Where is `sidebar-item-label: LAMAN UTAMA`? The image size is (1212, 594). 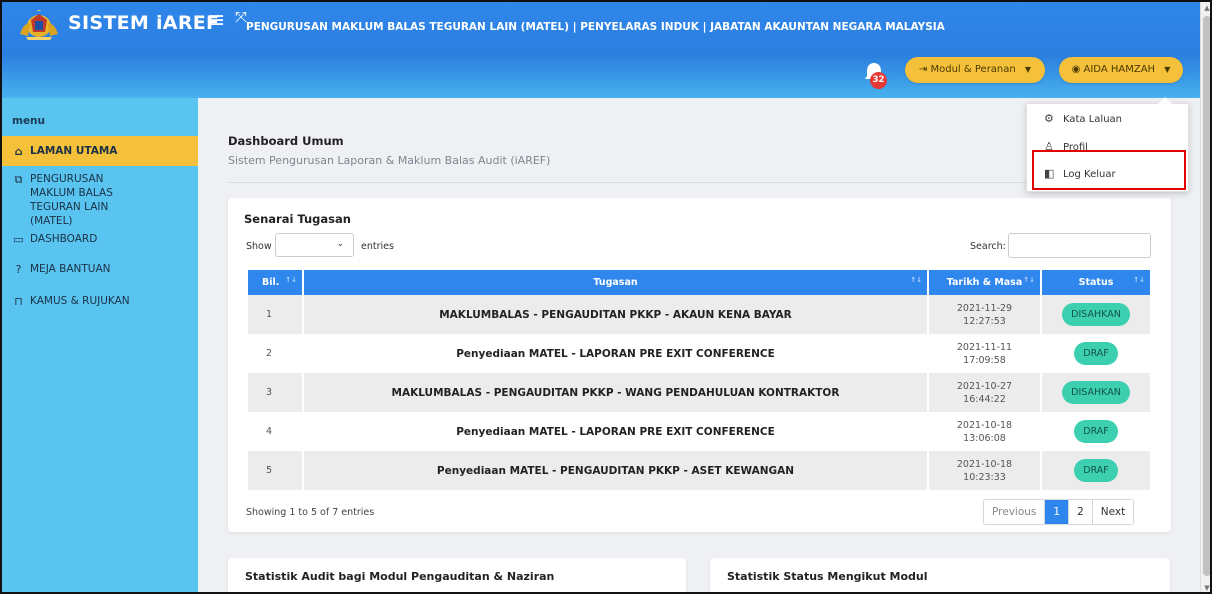 sidebar-item-label: LAMAN UTAMA is located at coordinates (74, 151).